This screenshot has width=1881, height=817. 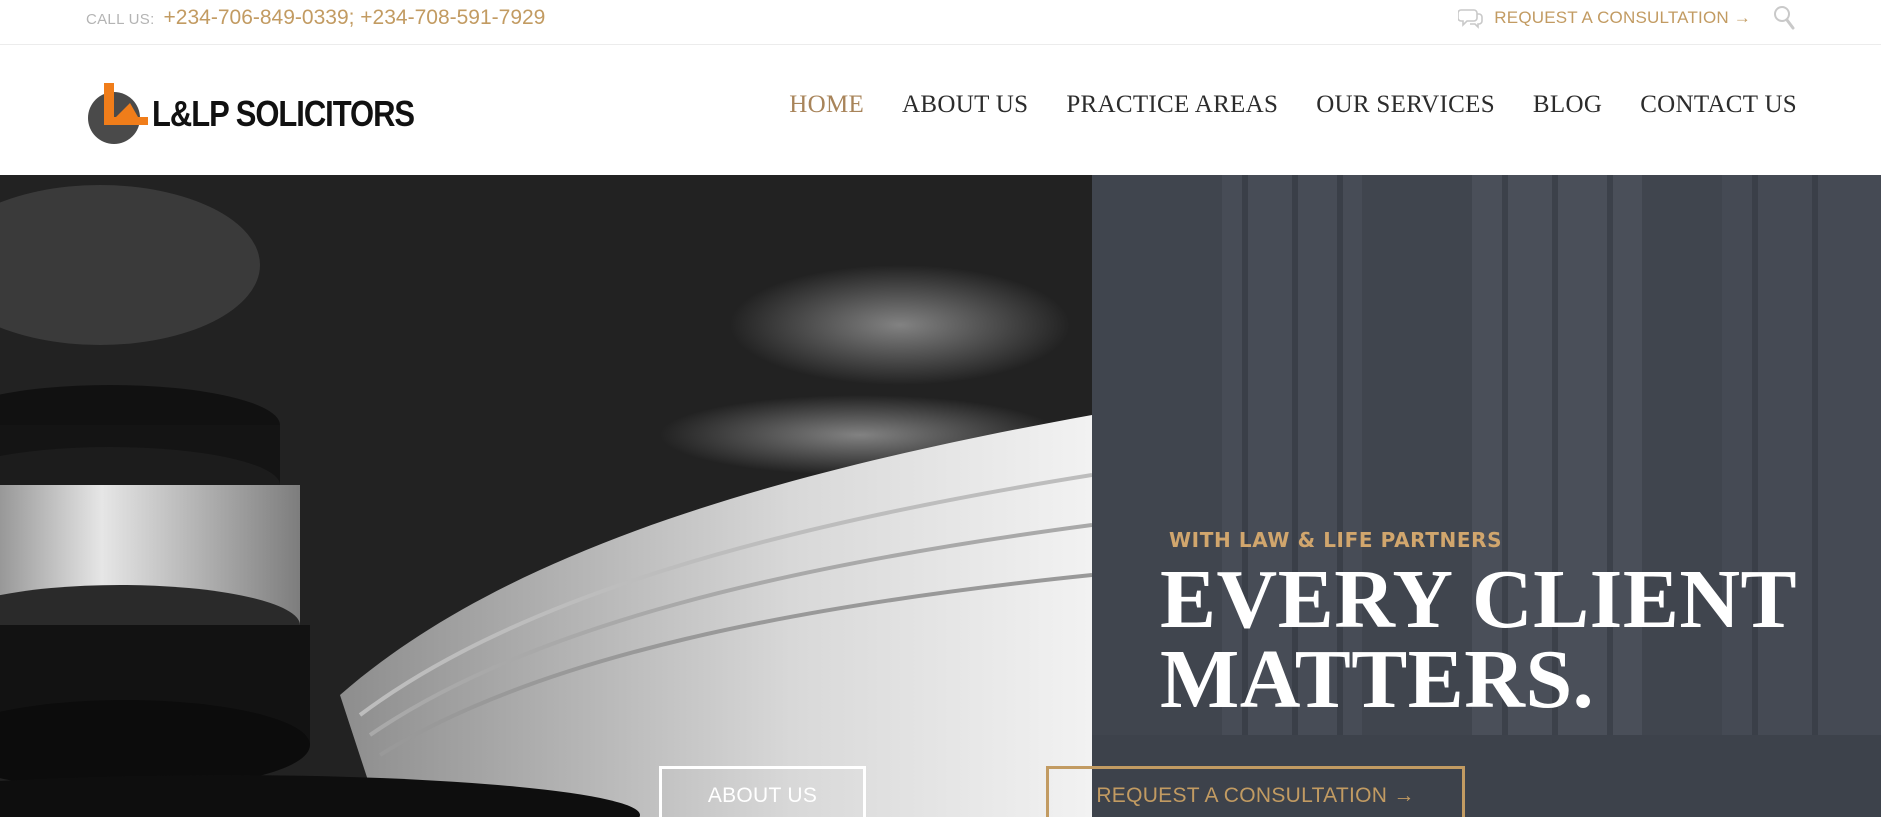 I want to click on hero-tagline: WITH LAW & LIFE PARTNERS, so click(x=1336, y=540).